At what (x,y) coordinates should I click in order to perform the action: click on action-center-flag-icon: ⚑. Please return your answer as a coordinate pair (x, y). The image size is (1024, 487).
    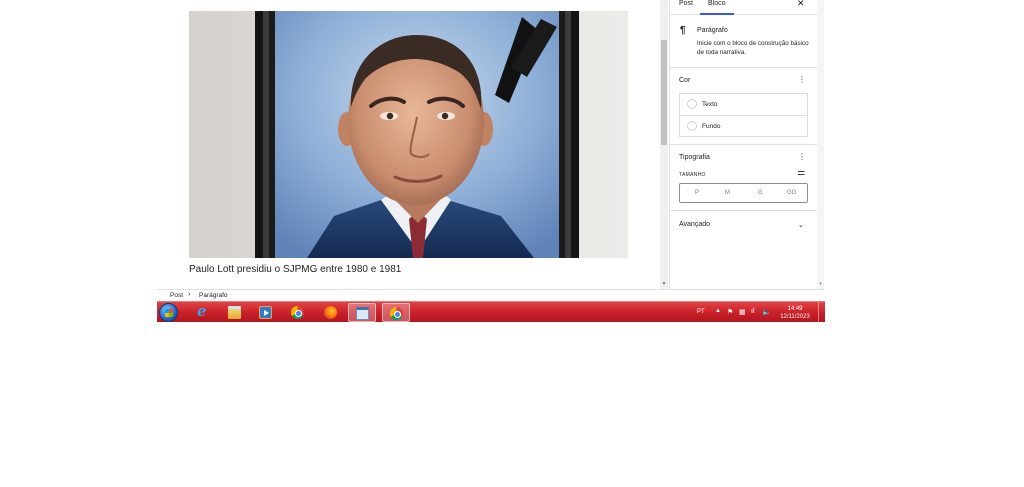
    Looking at the image, I should click on (730, 312).